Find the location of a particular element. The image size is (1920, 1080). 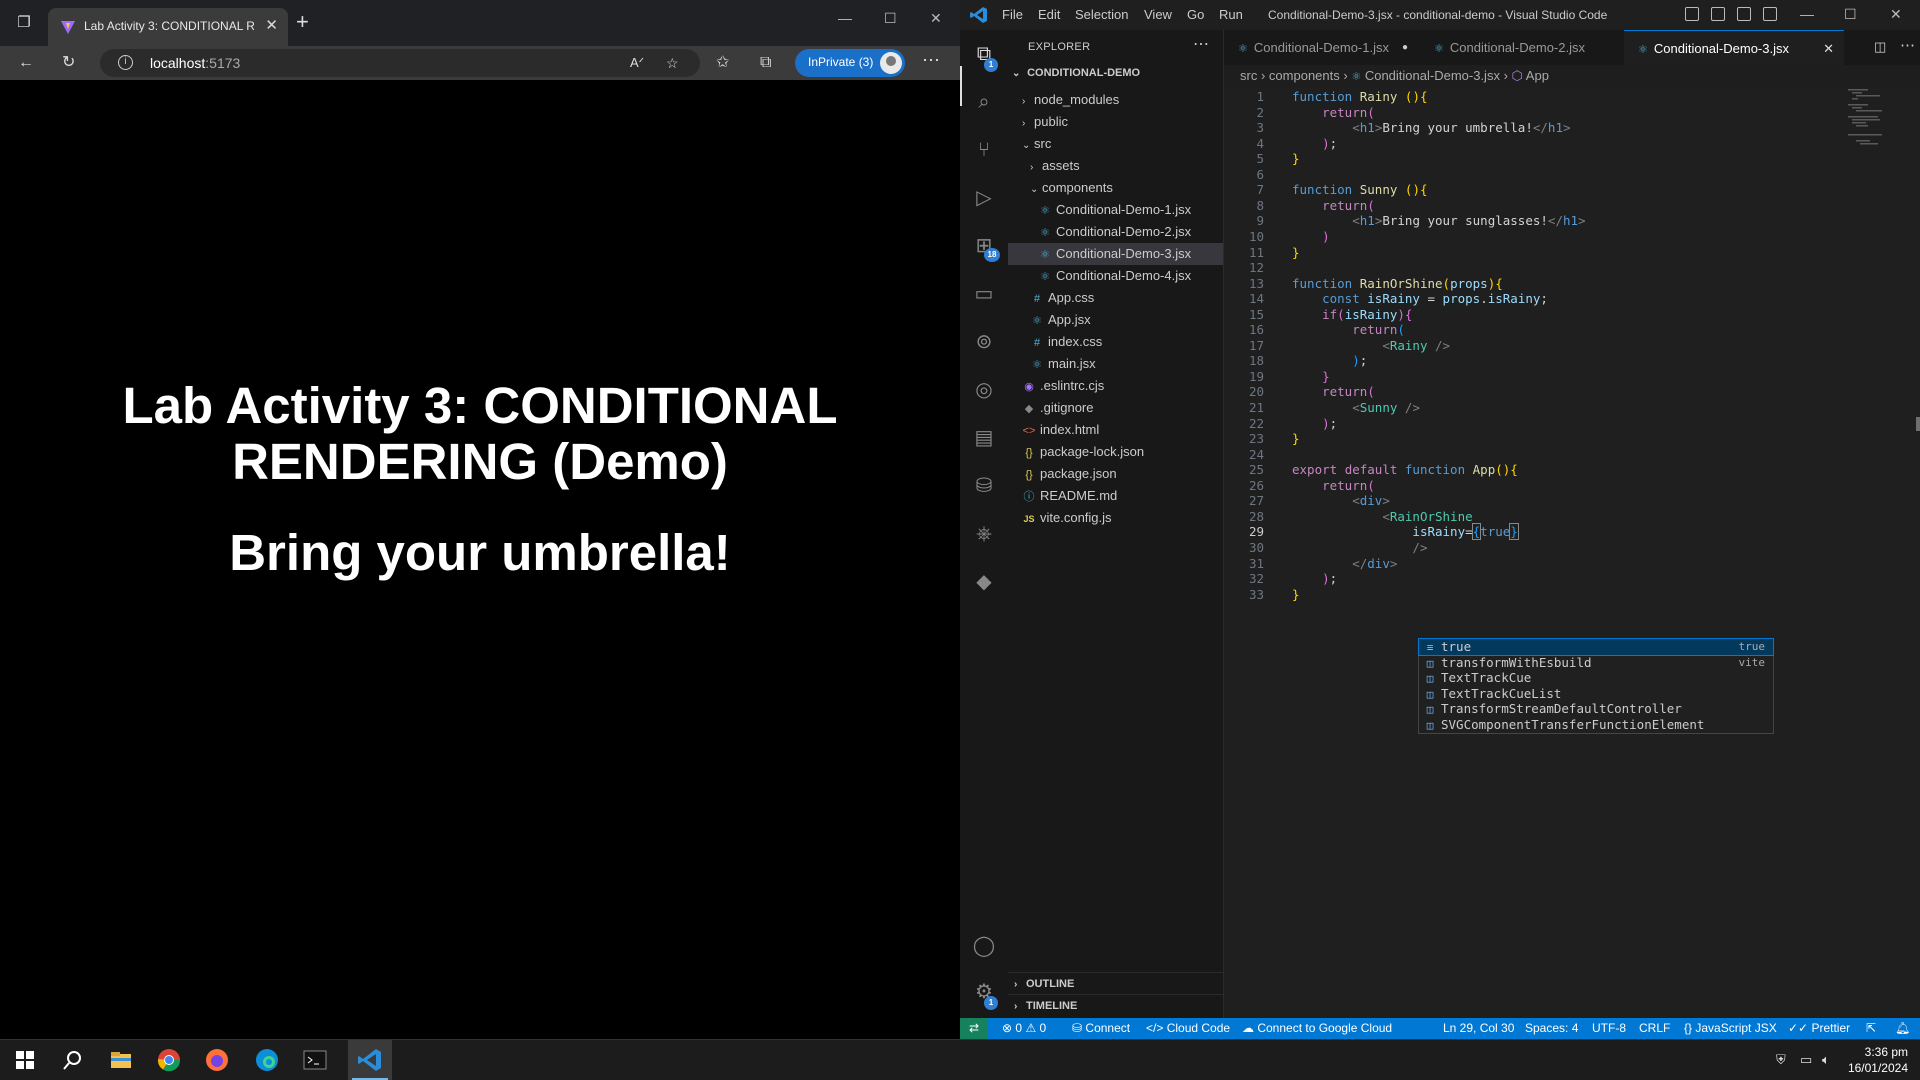

tab-conditional-demo-2: ⚛ Conditional-Demo-2.jsx is located at coordinates (1515, 47).